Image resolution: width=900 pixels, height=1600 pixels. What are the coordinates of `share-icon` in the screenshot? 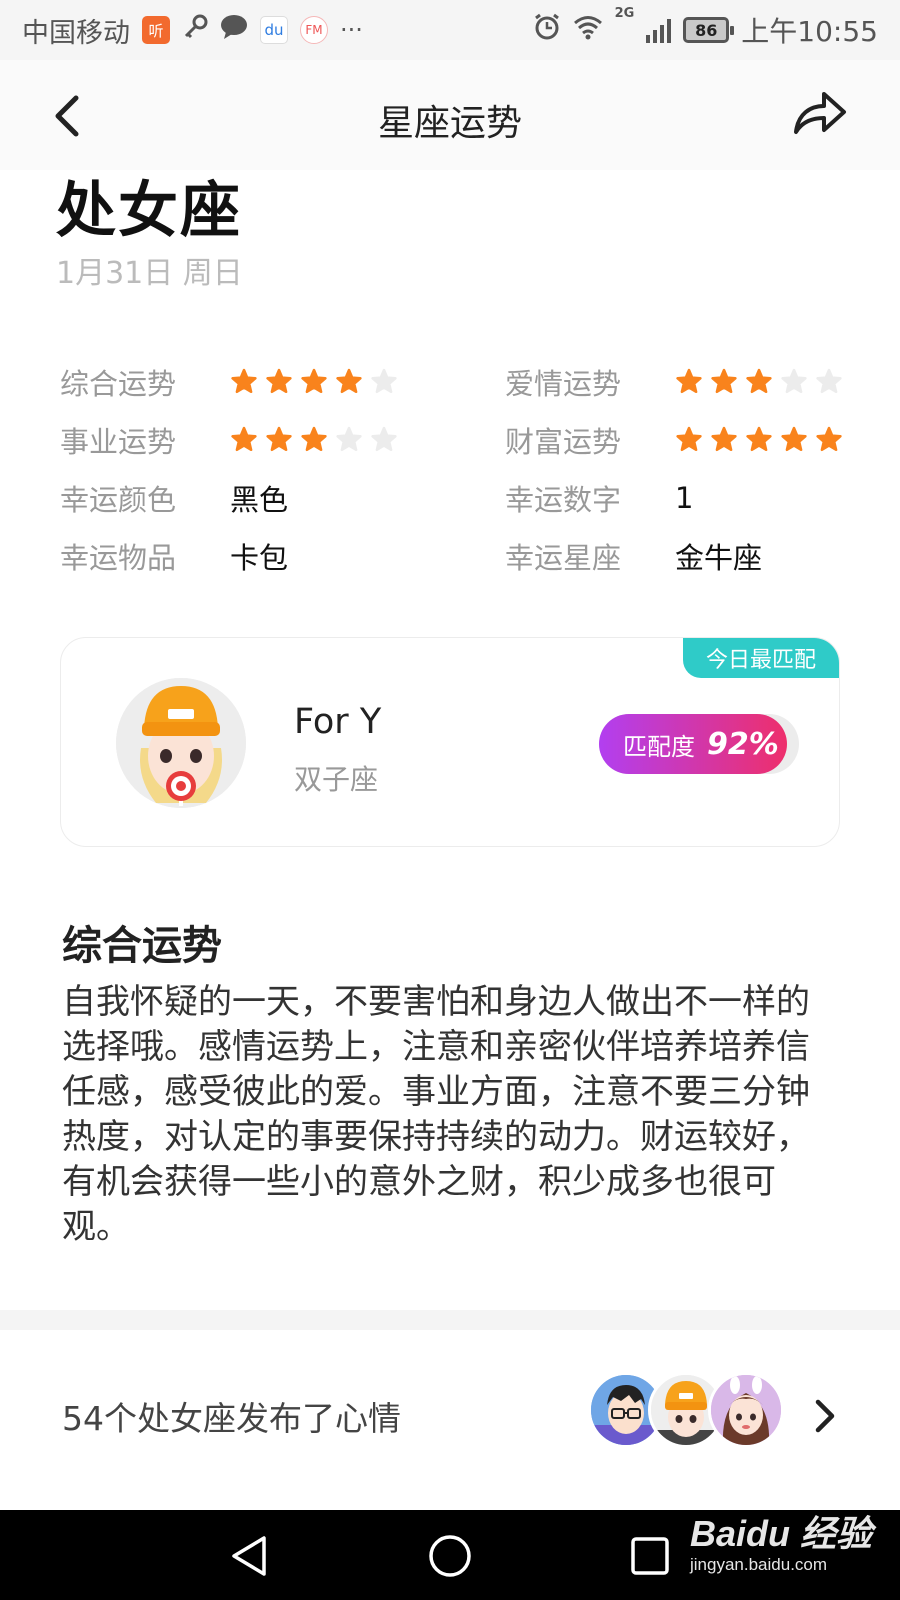 It's located at (820, 113).